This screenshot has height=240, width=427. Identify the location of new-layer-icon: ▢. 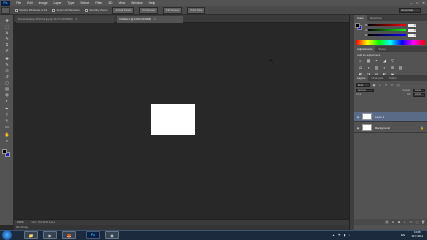
(417, 222).